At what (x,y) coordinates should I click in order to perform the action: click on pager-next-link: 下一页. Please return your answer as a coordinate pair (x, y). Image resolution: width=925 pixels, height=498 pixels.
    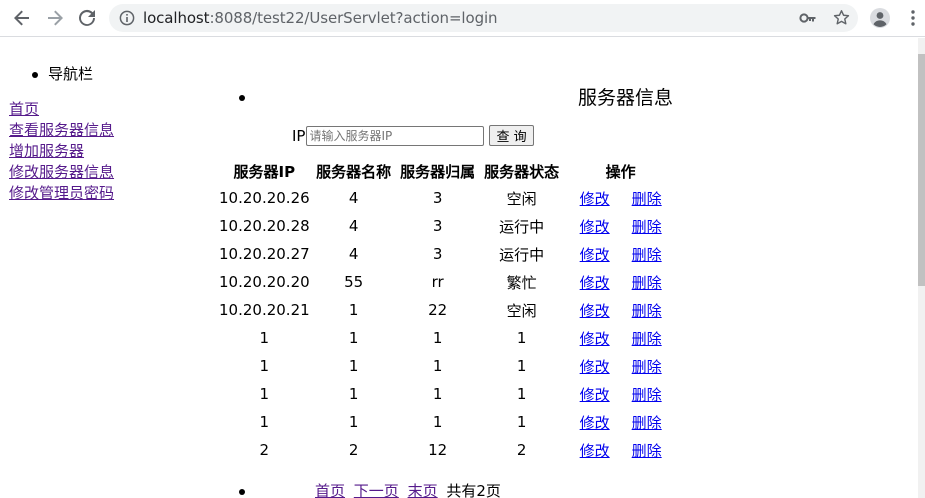
    Looking at the image, I should click on (376, 490).